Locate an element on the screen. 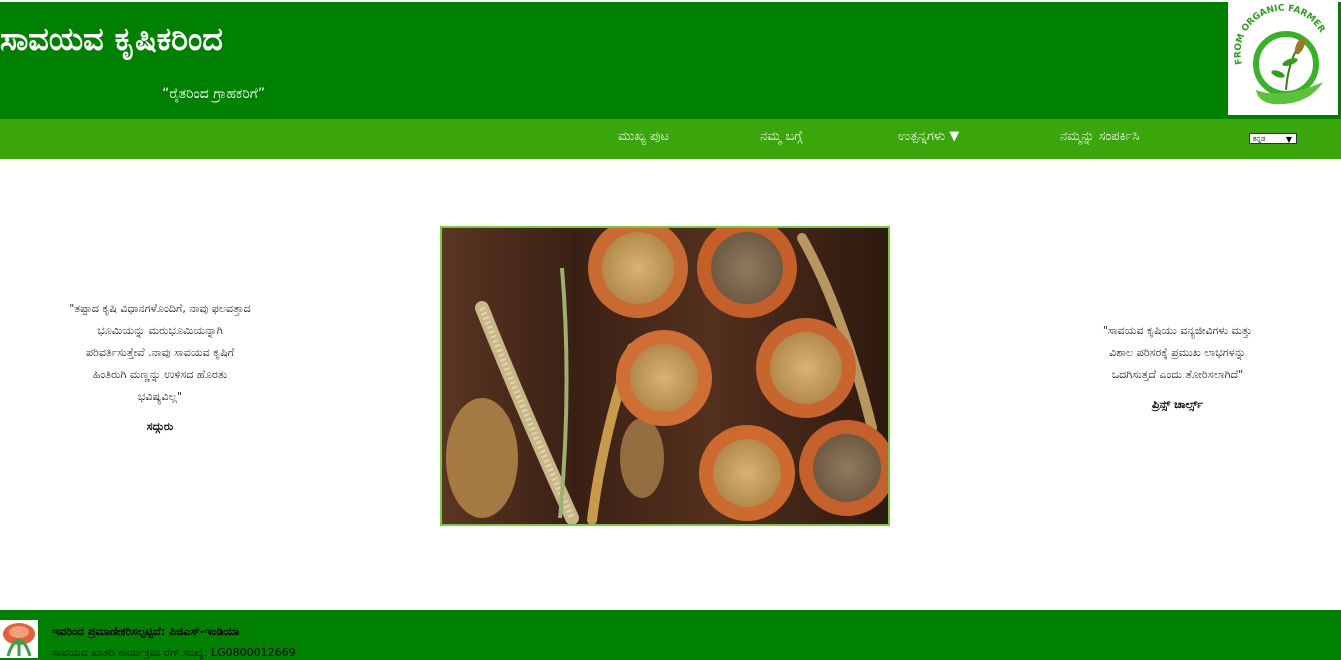 The image size is (1341, 660). quote-line: ಭೂಮಿಯನ್ನು ಮರುಭೂಮಿಯನ್ನಾಗಿ is located at coordinates (160, 330).